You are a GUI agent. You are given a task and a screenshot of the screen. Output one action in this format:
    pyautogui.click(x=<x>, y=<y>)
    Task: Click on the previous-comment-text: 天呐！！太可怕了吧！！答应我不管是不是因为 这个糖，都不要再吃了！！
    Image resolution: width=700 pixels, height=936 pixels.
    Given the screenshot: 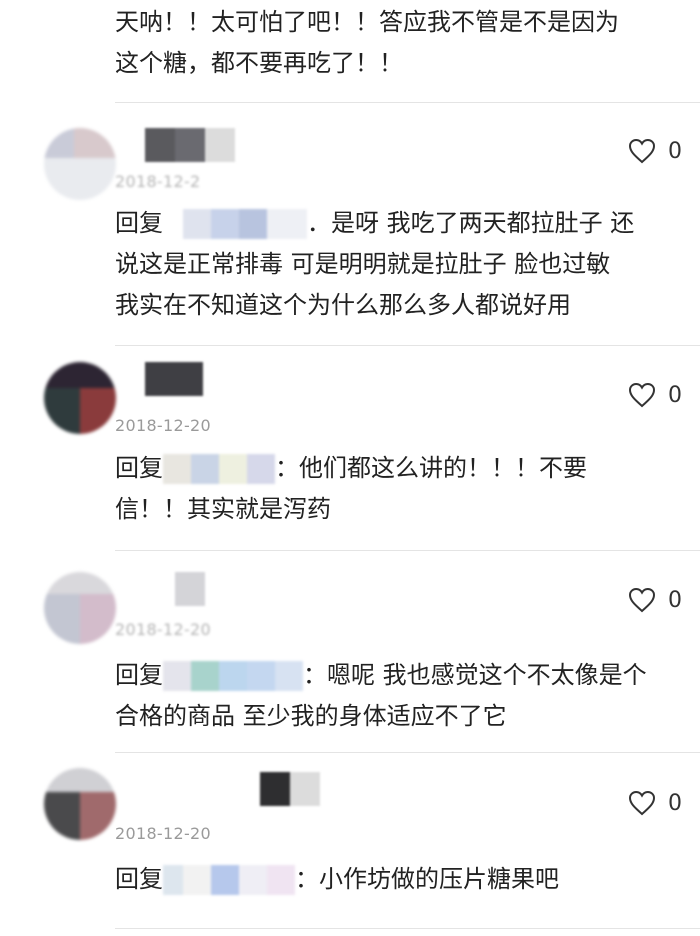 What is the action you would take?
    pyautogui.click(x=400, y=43)
    